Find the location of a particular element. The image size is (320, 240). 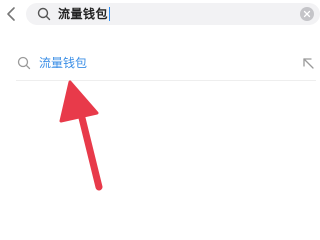

arrow-up-left-icon is located at coordinates (308, 63).